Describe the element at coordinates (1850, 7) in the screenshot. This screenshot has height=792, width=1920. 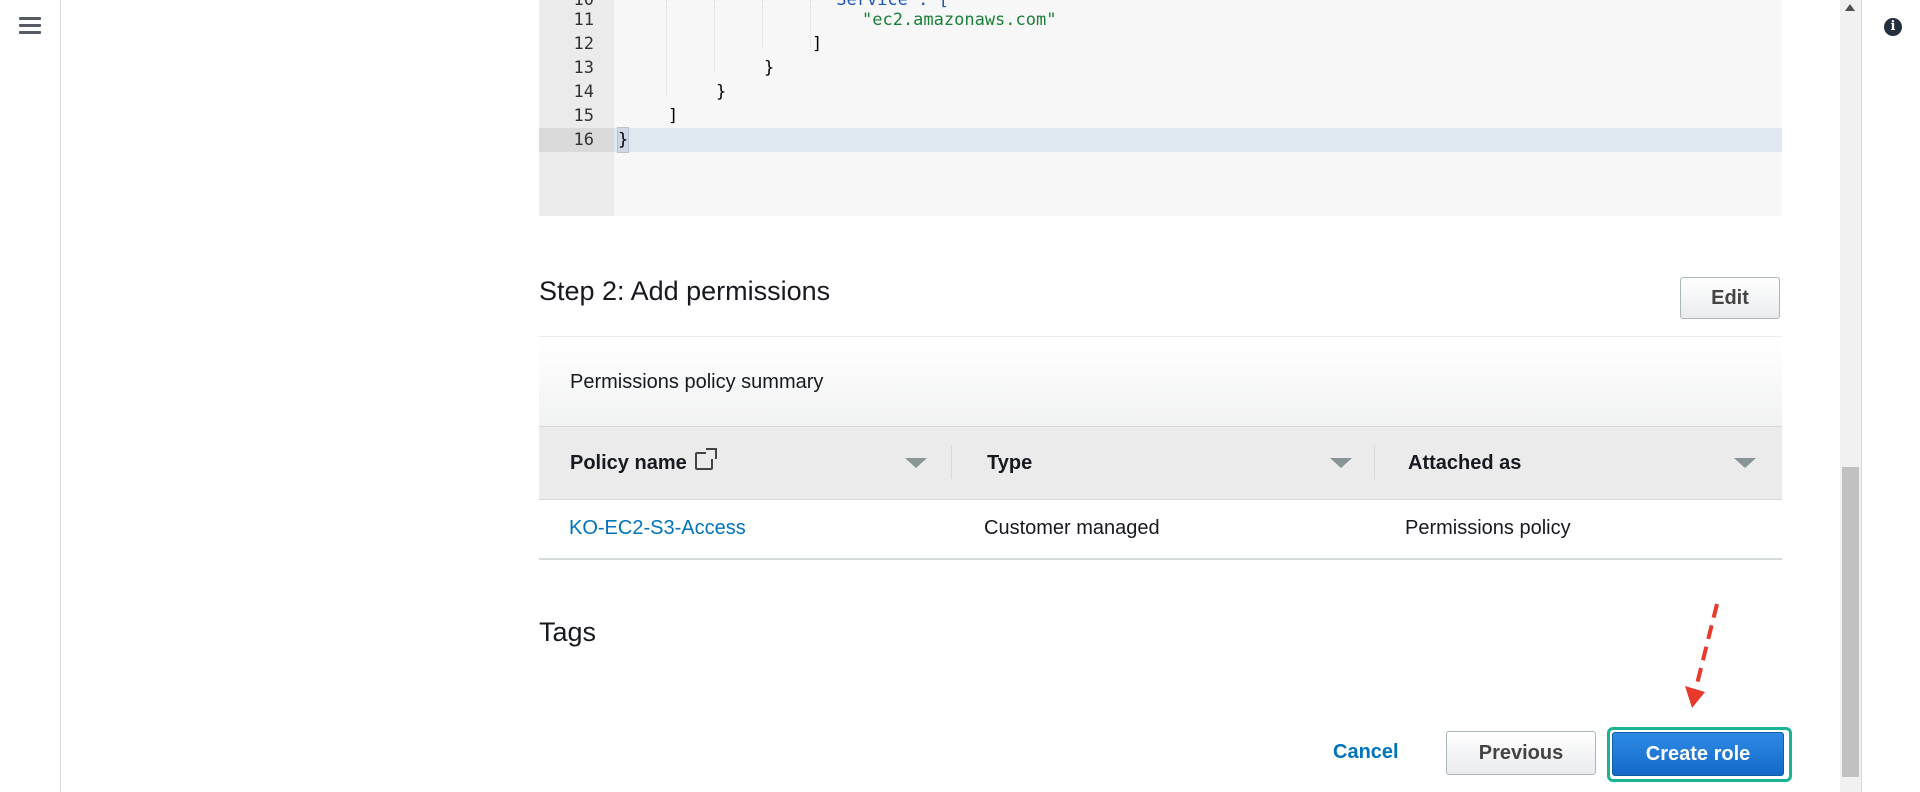
I see `scroll-up-icon` at that location.